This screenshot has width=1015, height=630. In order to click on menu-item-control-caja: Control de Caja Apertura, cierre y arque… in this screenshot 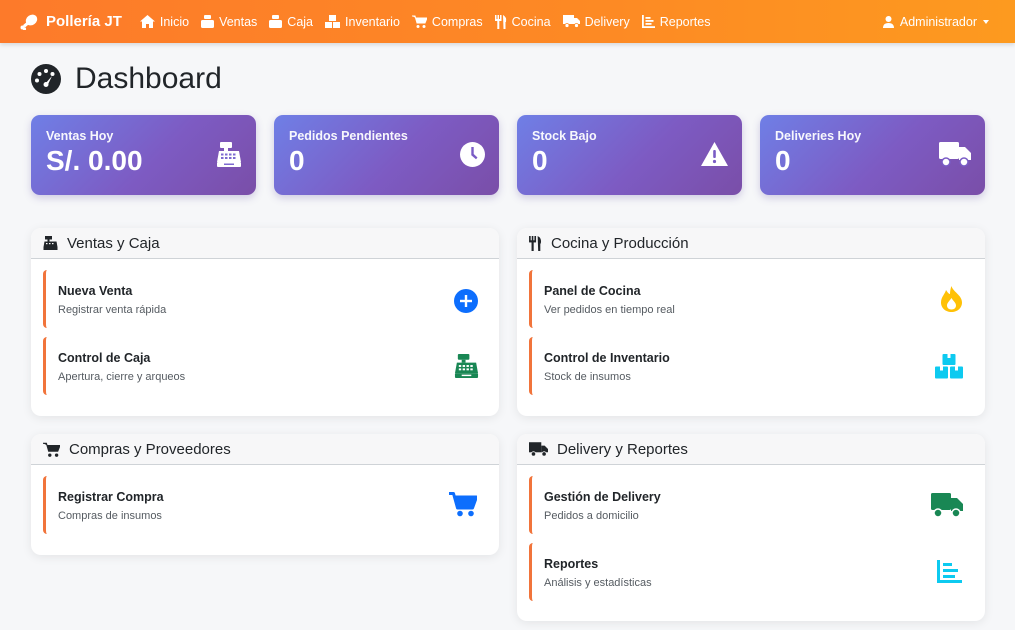, I will do `click(265, 366)`.